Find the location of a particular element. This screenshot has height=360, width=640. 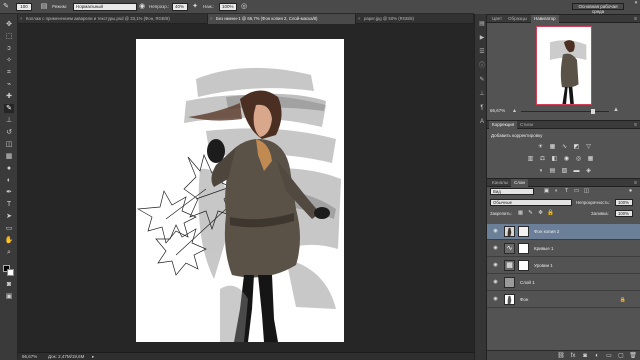

invert-icon: ◑ is located at coordinates (540, 171).